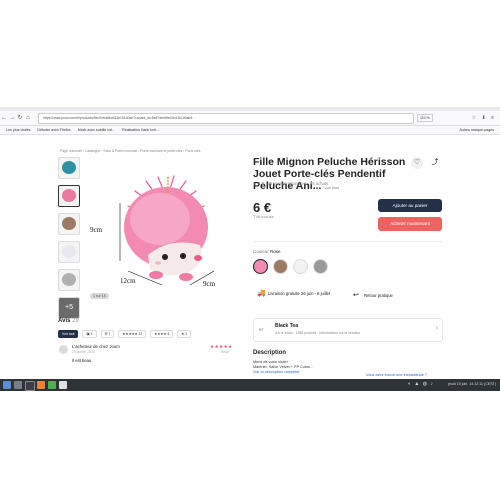 The height and width of the screenshot is (500, 500). Describe the element at coordinates (52, 385) in the screenshot. I see `spreadsheet-icon` at that location.